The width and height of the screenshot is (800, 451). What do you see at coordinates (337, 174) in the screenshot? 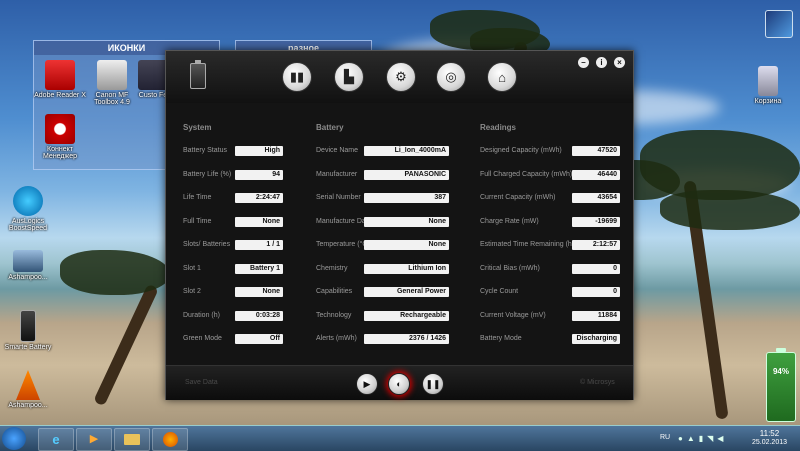
I see `battery-row-label: Manufacturer` at bounding box center [337, 174].